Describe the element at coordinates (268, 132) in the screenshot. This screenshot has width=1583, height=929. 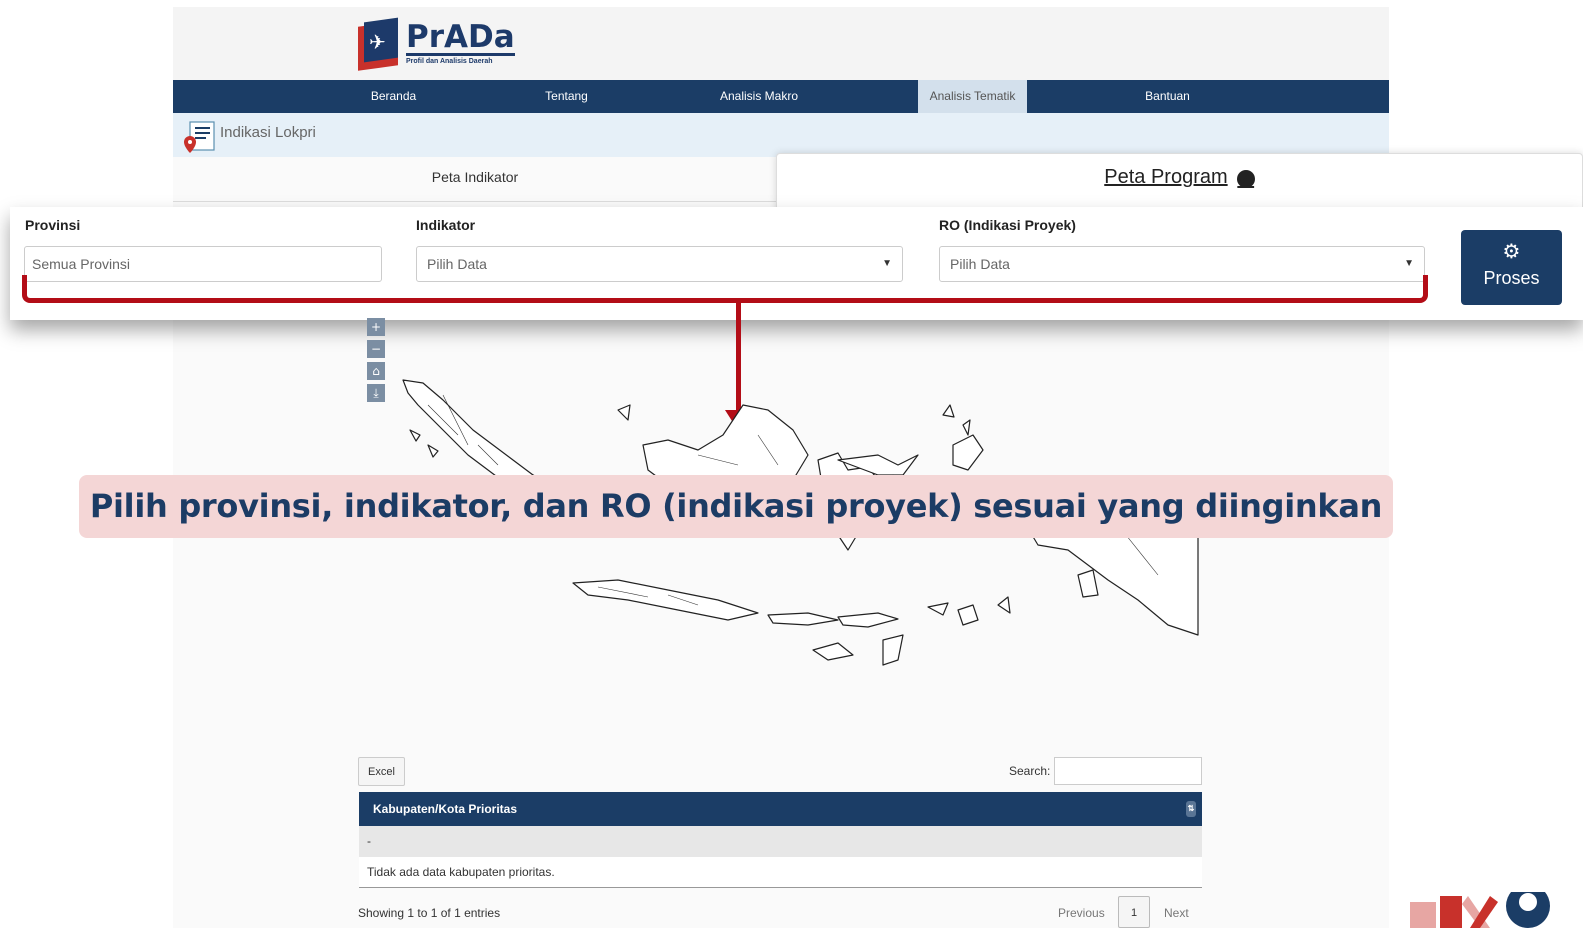
I see `page-title: Indikasi Lokpri` at that location.